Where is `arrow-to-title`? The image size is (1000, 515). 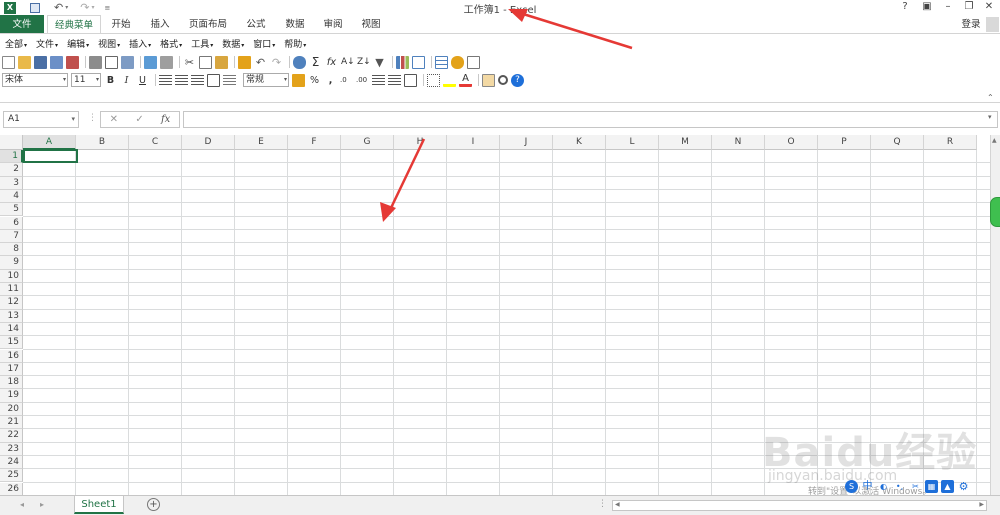
arrow-to-title is located at coordinates (570, 29).